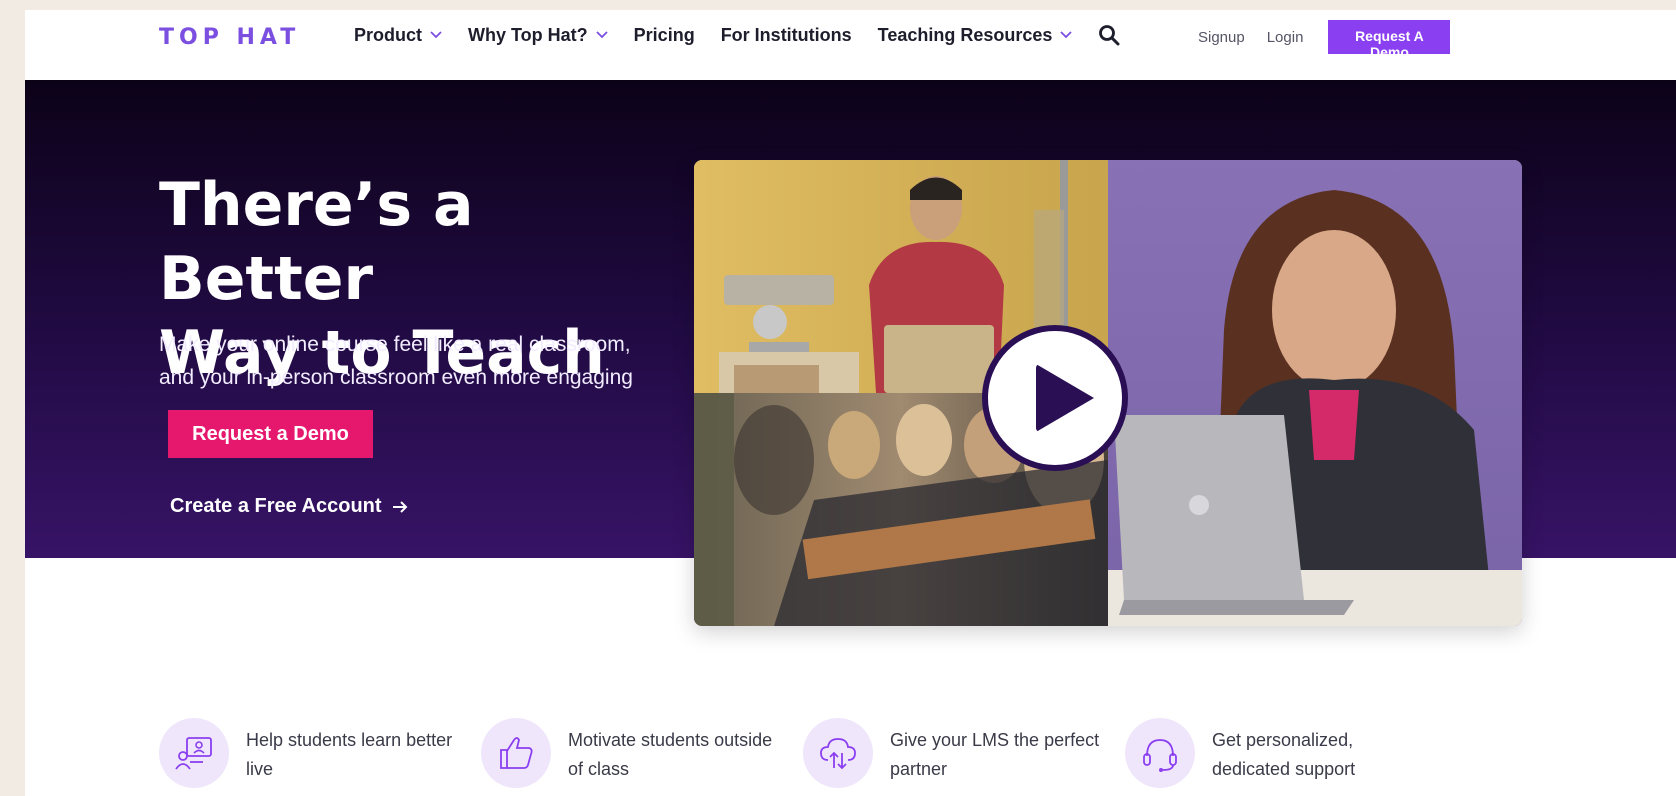 Image resolution: width=1676 pixels, height=796 pixels. I want to click on create-free-account-link: Create a Free Account, so click(289, 506).